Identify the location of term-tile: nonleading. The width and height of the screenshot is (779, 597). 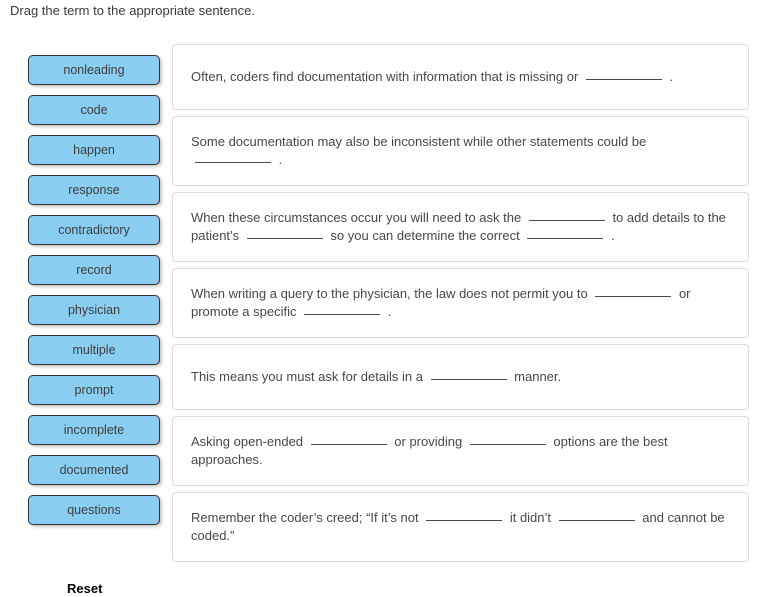
(94, 70).